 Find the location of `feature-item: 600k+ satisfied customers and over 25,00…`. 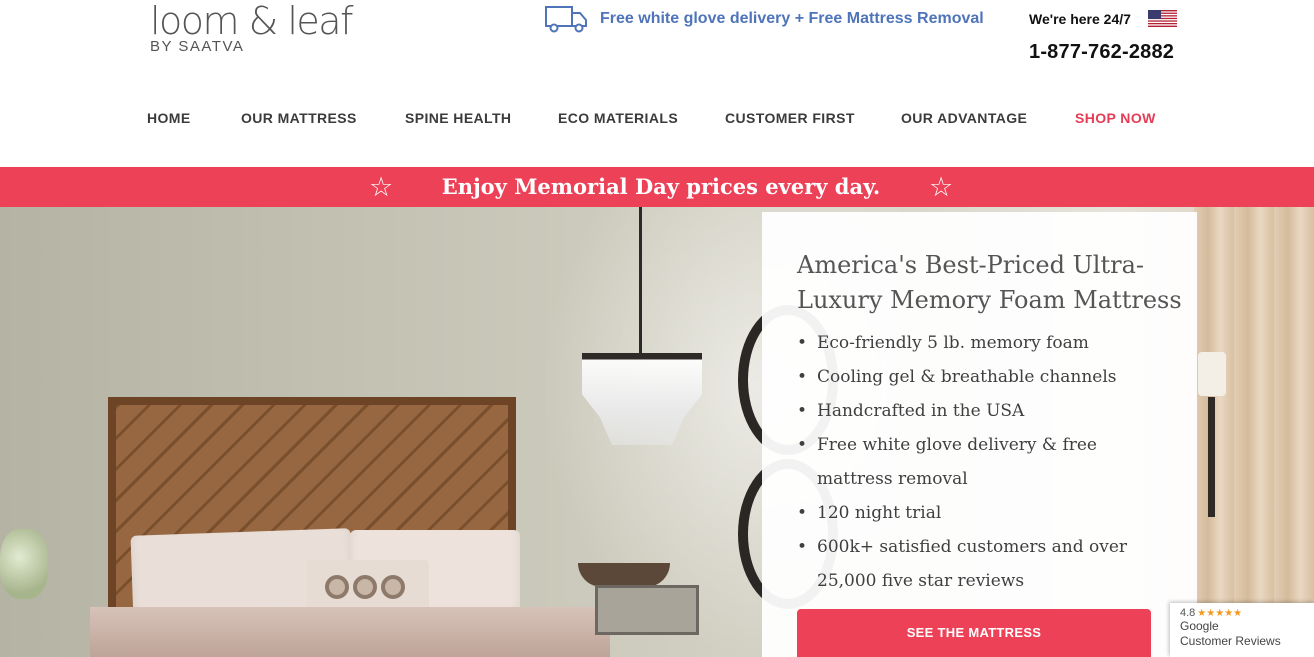

feature-item: 600k+ satisfied customers and over 25,00… is located at coordinates (977, 564).